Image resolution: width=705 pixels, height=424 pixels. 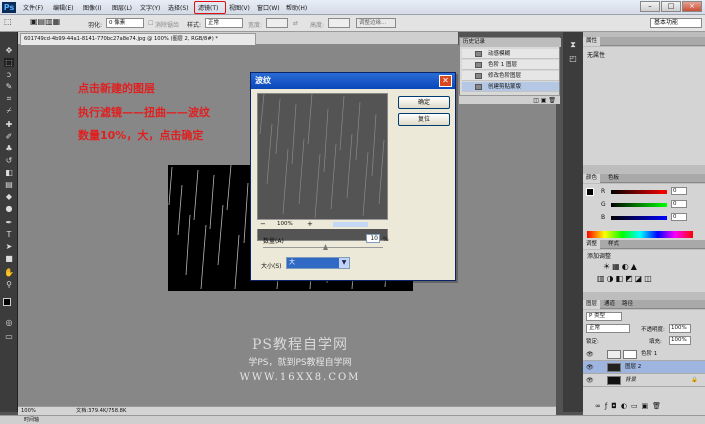 I want to click on layer-kind-filter: P 类型, so click(x=604, y=316).